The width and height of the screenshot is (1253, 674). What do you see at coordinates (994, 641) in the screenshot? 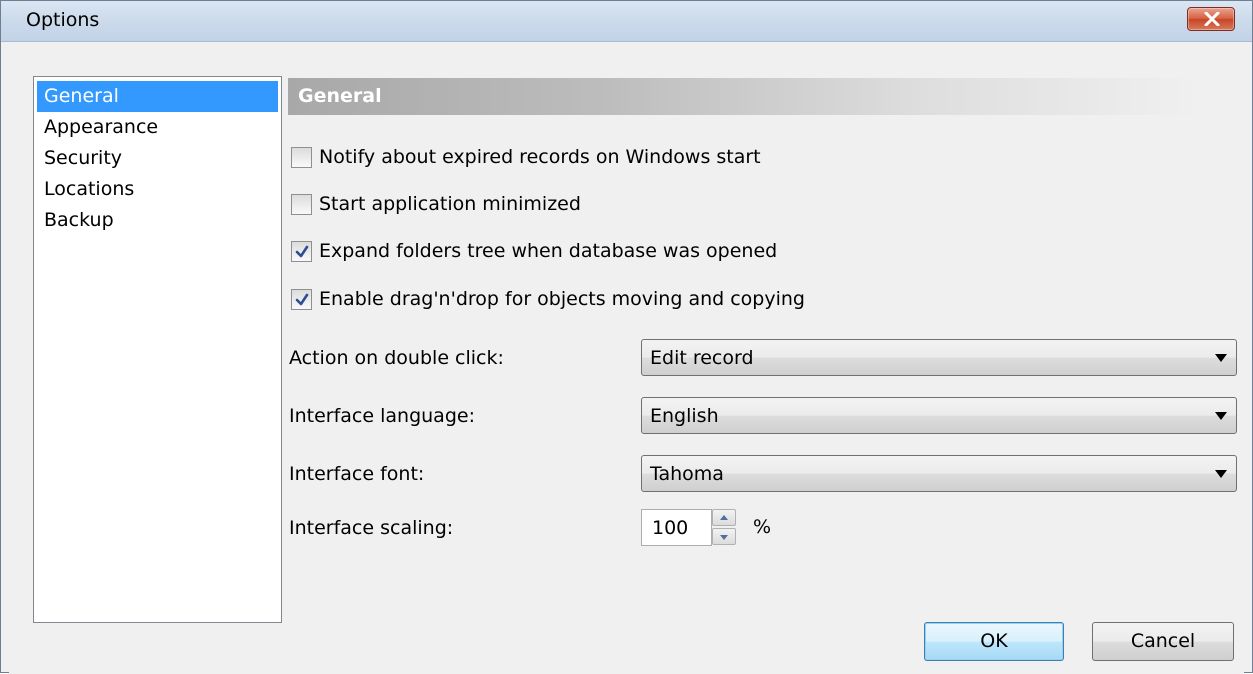
I see `ok-button: OK` at bounding box center [994, 641].